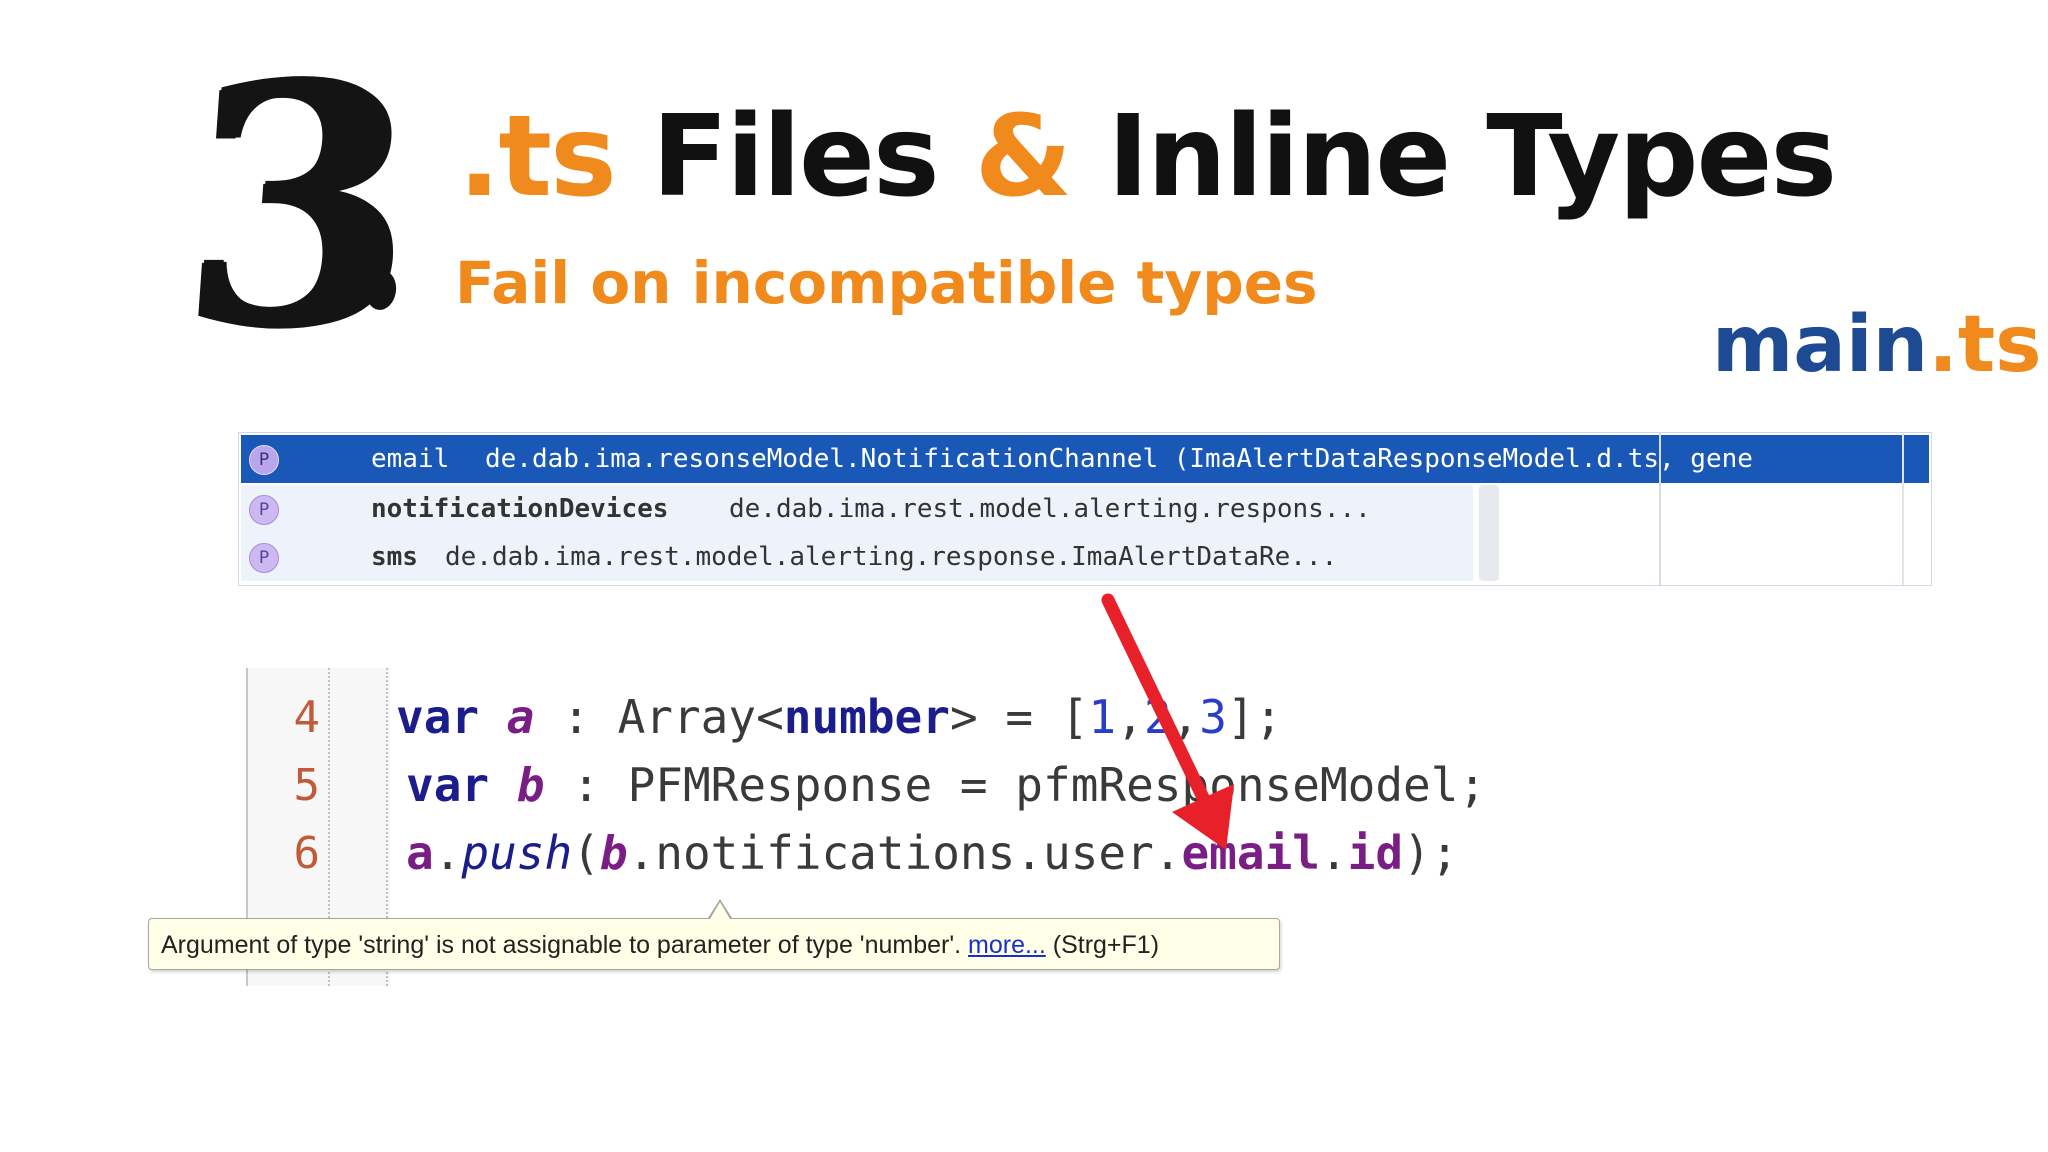 The image size is (2048, 1152). What do you see at coordinates (1157, 717) in the screenshot?
I see `number-literal: 2` at bounding box center [1157, 717].